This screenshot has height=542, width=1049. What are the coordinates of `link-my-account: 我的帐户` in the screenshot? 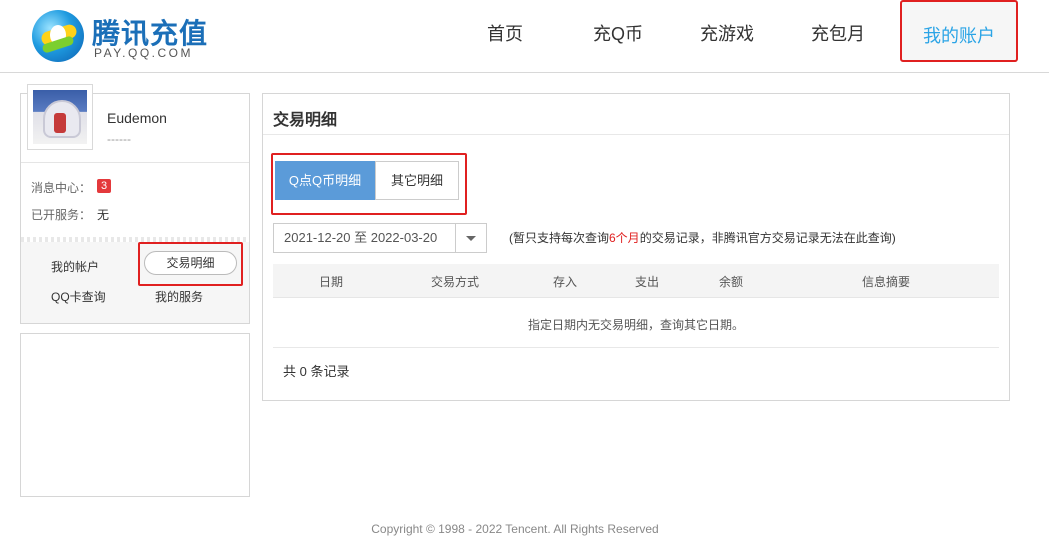 It's located at (75, 266).